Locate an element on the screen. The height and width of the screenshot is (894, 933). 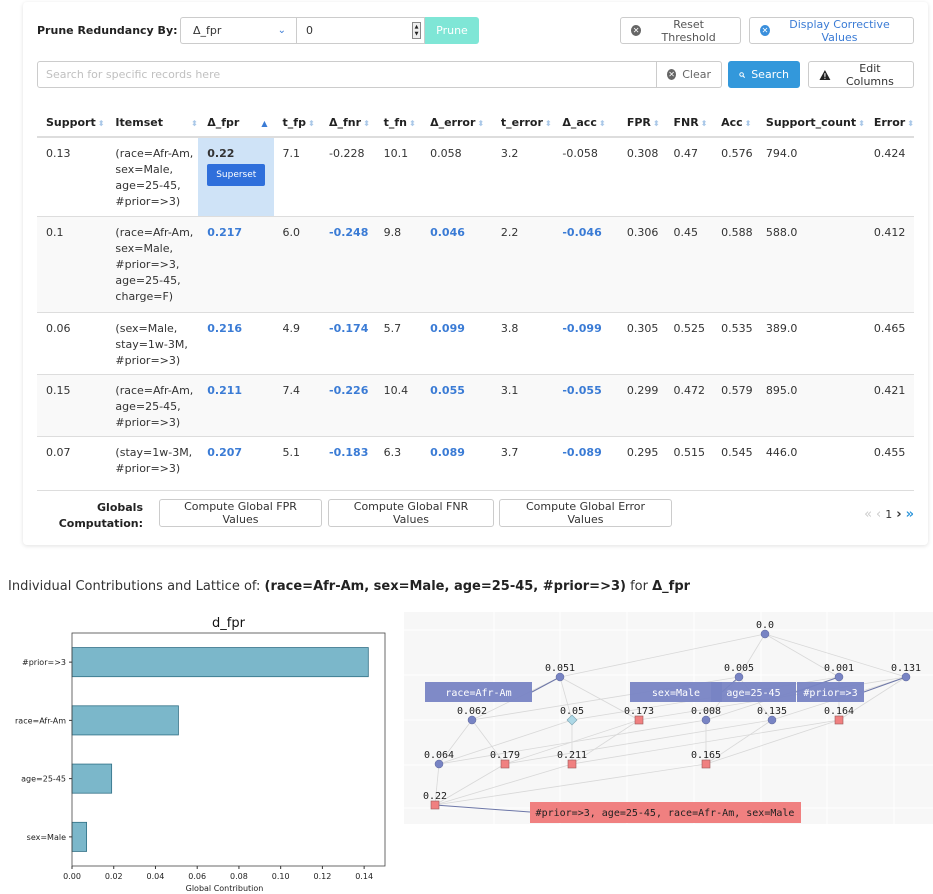
column-header: Δ_error ⬍ is located at coordinates (456, 123).